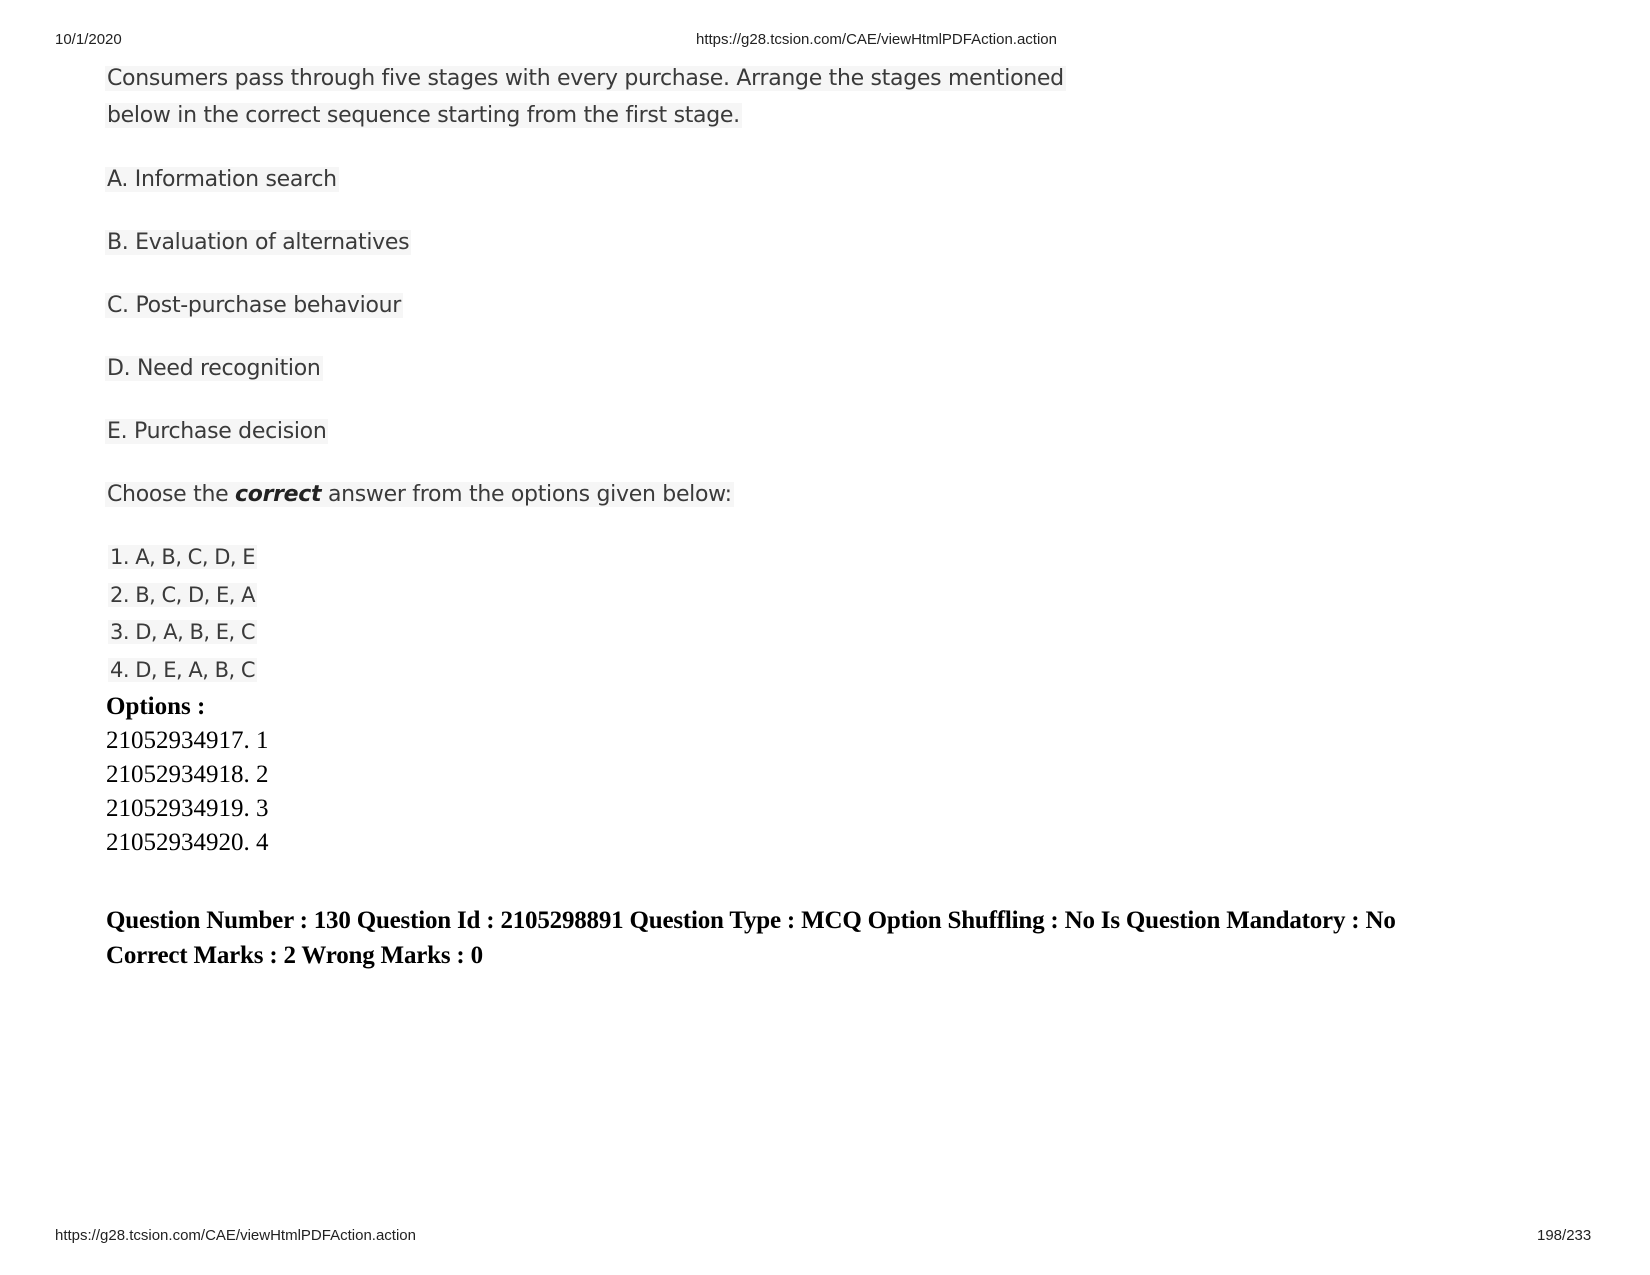  I want to click on option-item: 21052934918. 2, so click(187, 774).